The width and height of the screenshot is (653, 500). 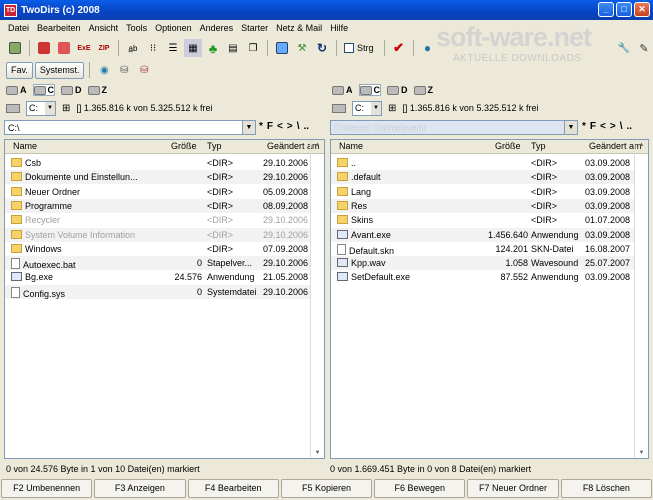 What do you see at coordinates (97, 90) in the screenshot?
I see `left-drive-z: Z` at bounding box center [97, 90].